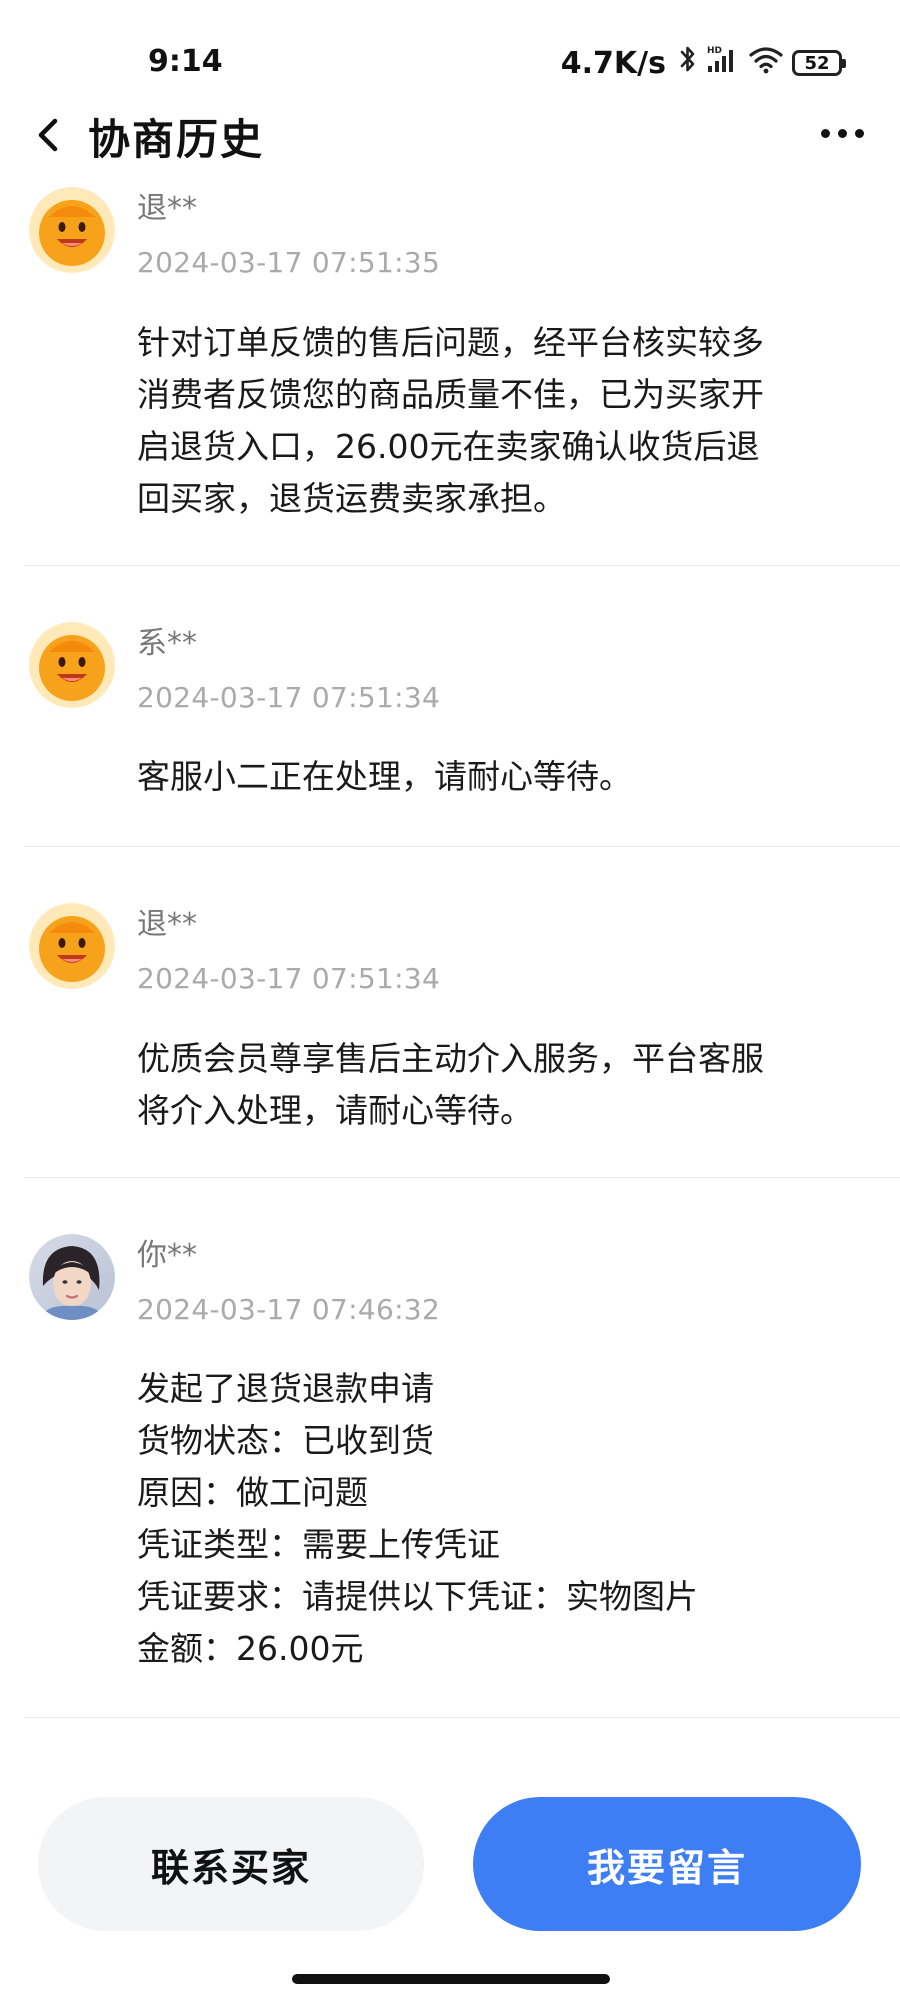 This screenshot has width=900, height=2000. I want to click on wifi-icon, so click(766, 63).